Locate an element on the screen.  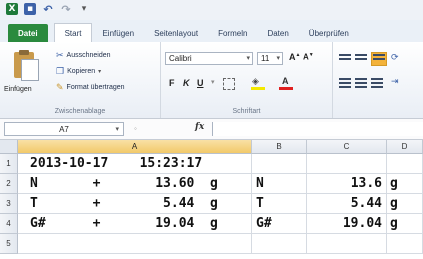
copy-label: Kopieren is located at coordinates (81, 71).